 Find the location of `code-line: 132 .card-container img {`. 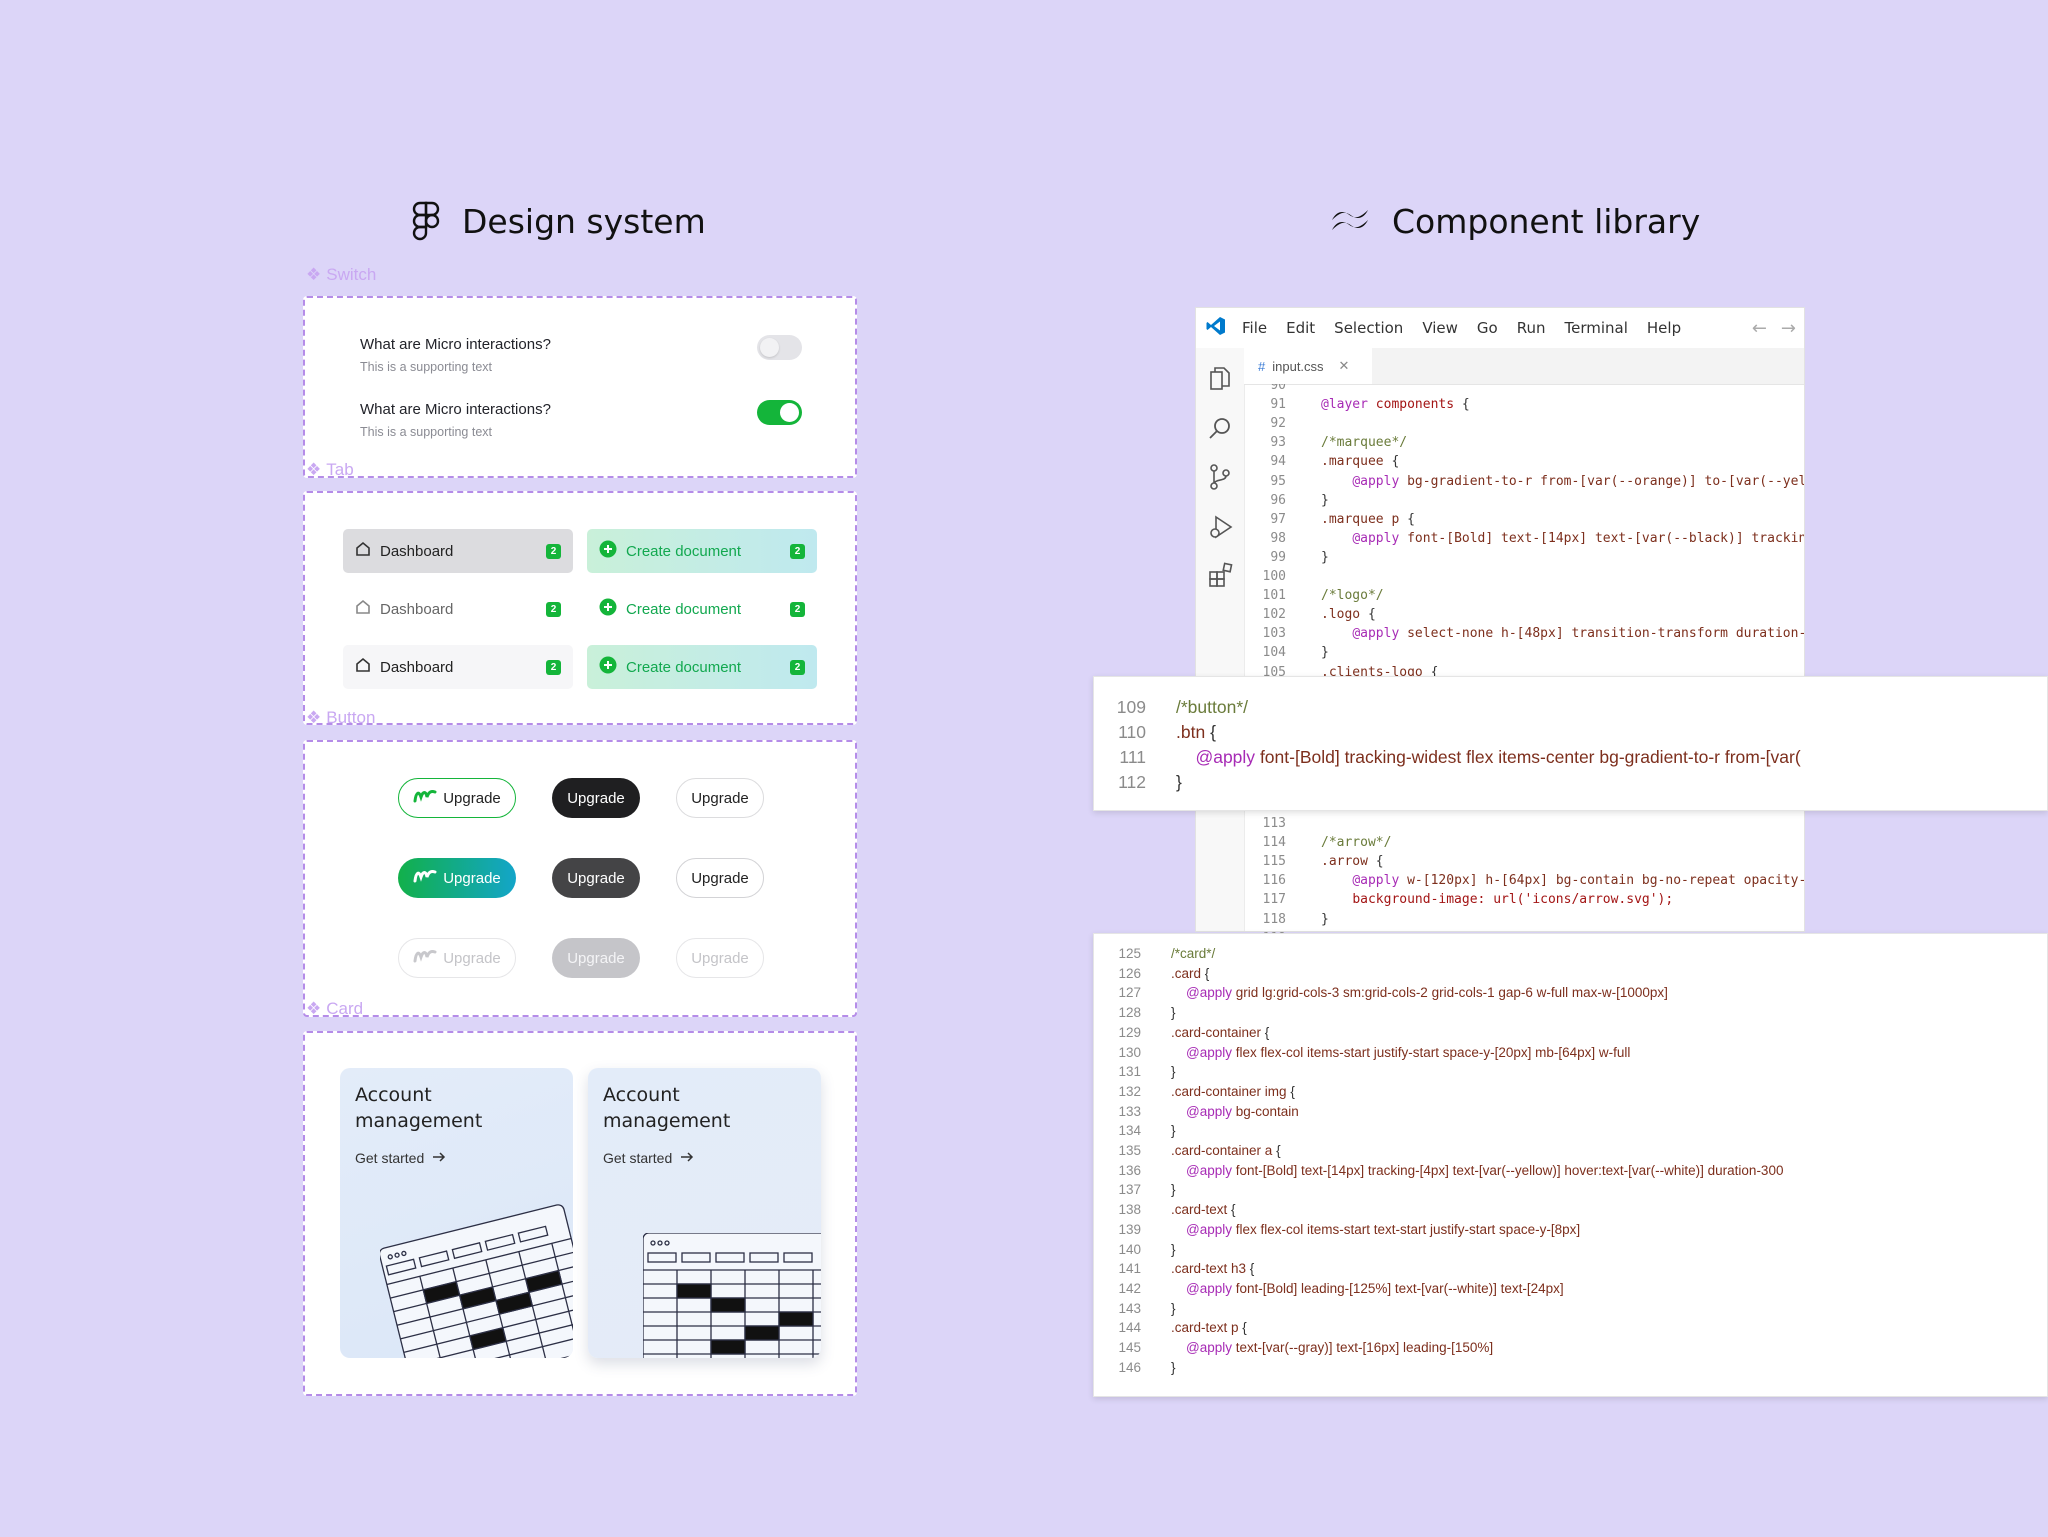

code-line: 132 .card-container img { is located at coordinates (1570, 1092).